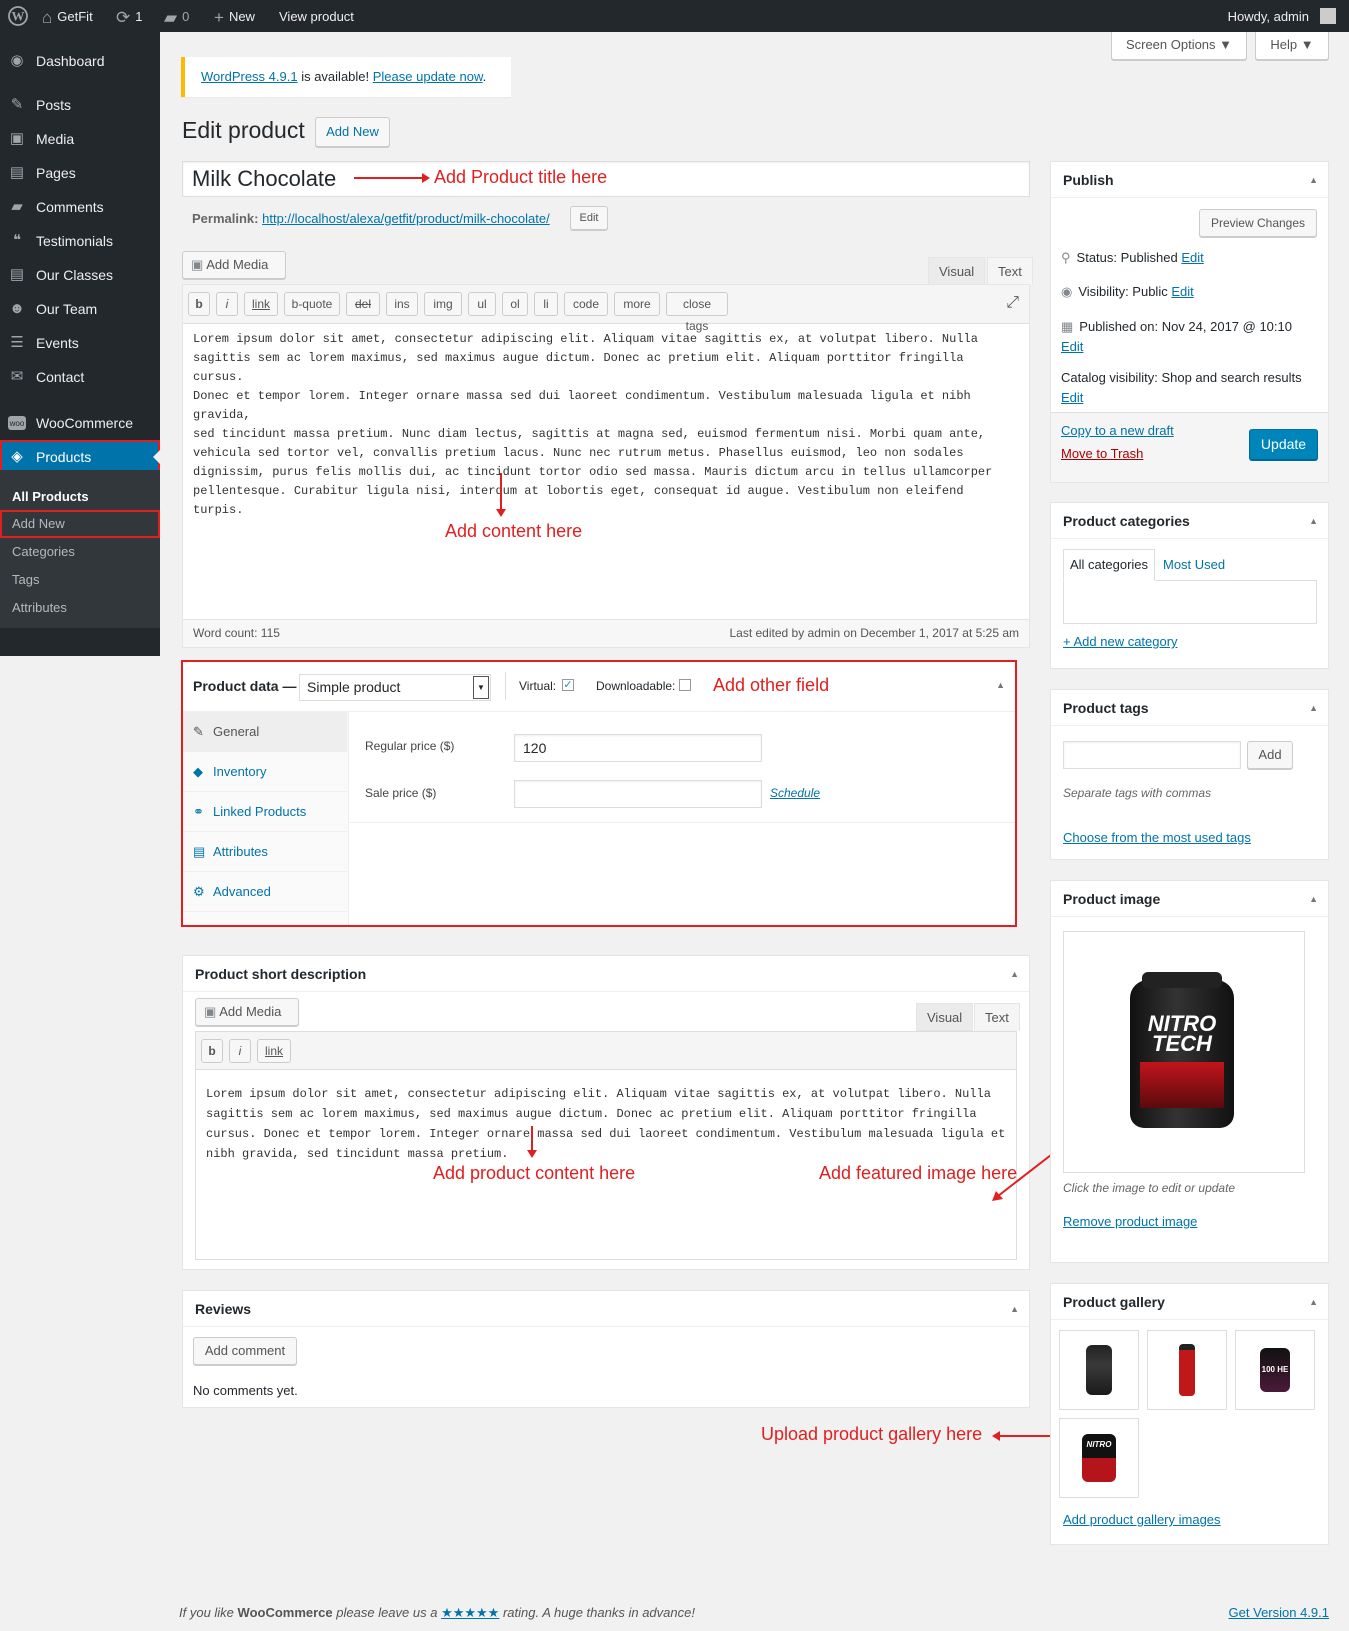 The width and height of the screenshot is (1349, 1631). What do you see at coordinates (80, 139) in the screenshot?
I see `menu-media: ▣ Media` at bounding box center [80, 139].